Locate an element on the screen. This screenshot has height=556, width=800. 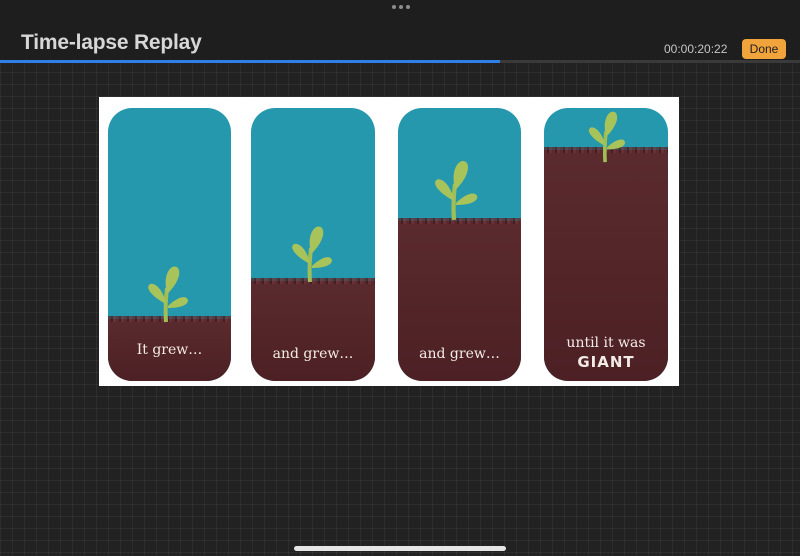
progress-bar is located at coordinates (400, 61).